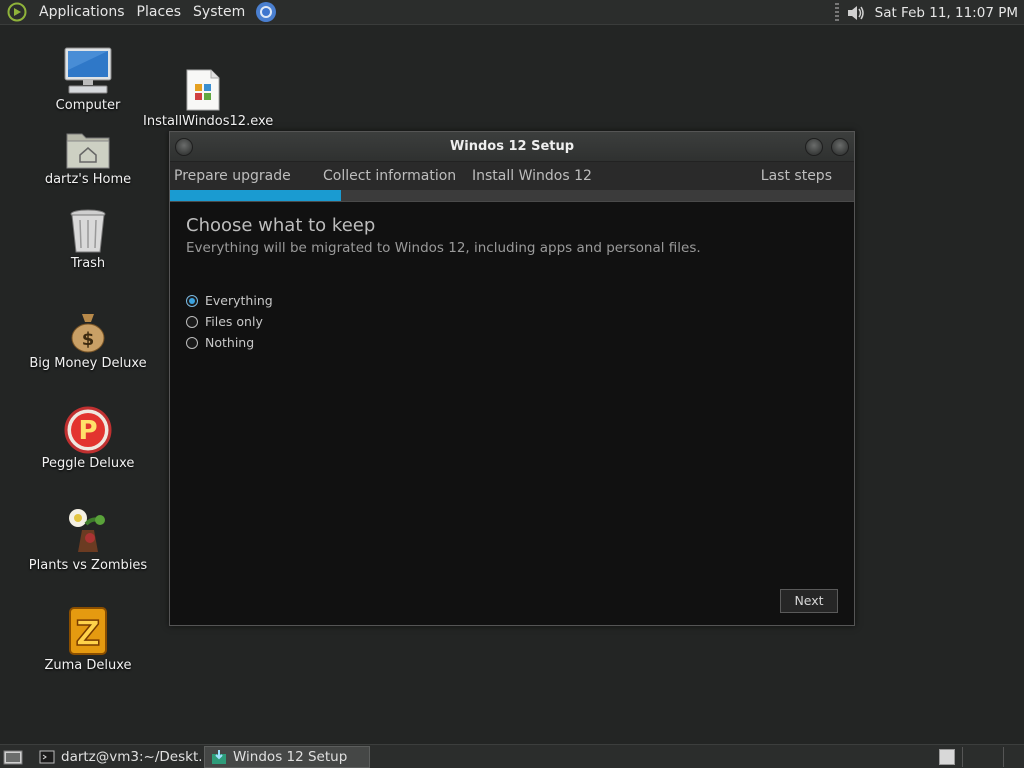 Image resolution: width=1024 pixels, height=768 pixels. Describe the element at coordinates (840, 147) in the screenshot. I see `close-button` at that location.